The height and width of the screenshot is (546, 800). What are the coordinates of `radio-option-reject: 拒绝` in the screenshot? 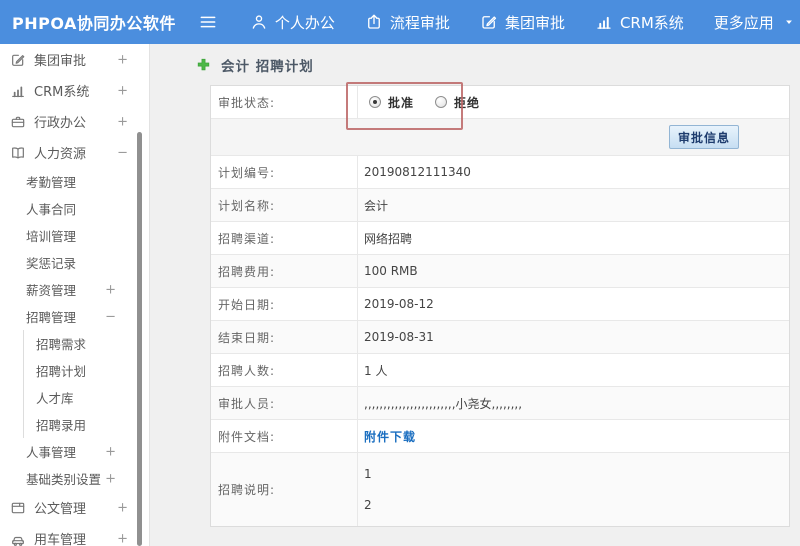 It's located at (457, 102).